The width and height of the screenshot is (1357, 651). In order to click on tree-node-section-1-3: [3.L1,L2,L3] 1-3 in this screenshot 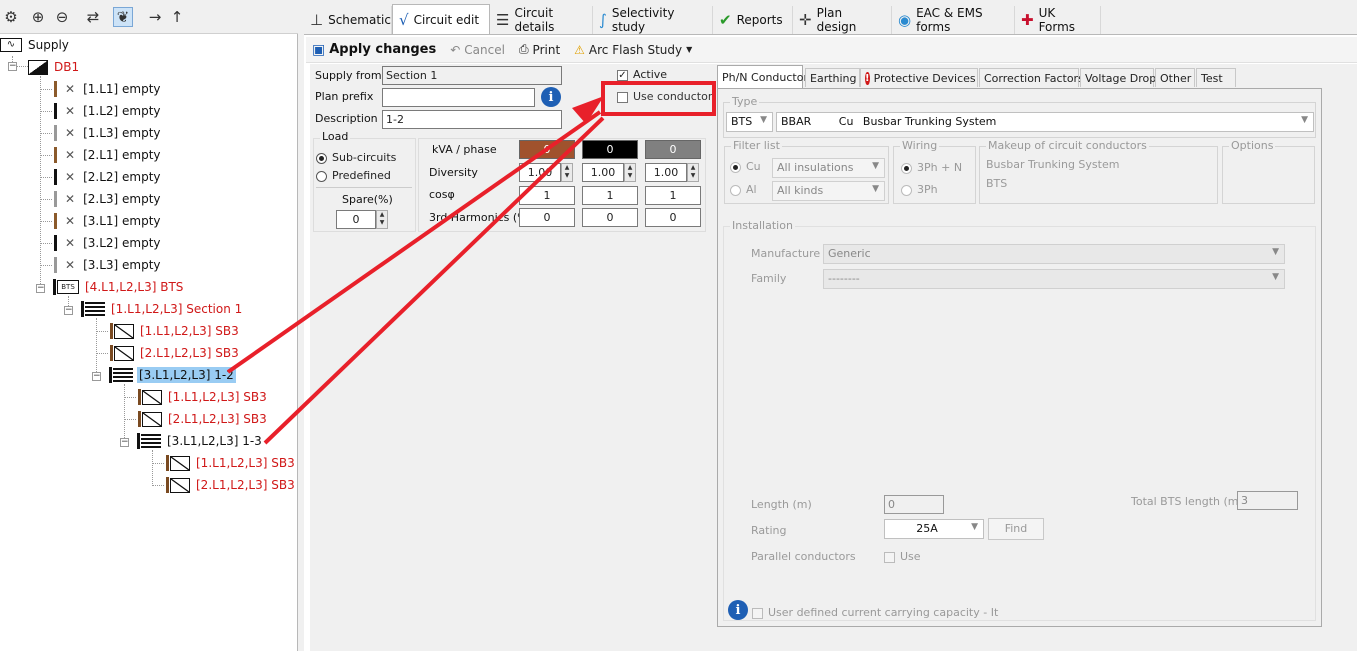, I will do `click(200, 441)`.